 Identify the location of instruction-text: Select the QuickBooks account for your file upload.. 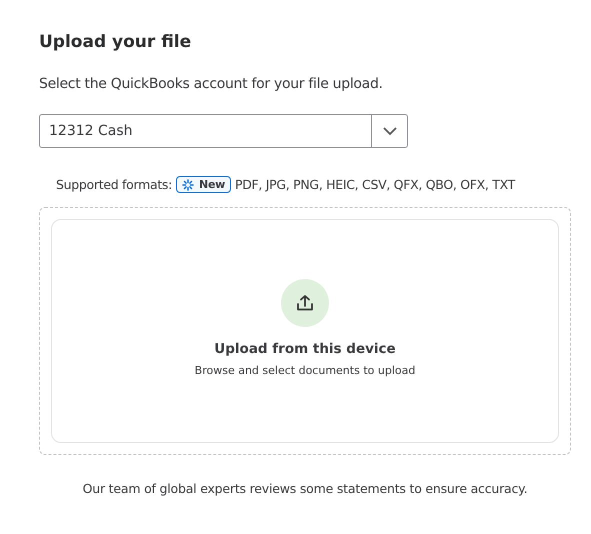
(211, 84).